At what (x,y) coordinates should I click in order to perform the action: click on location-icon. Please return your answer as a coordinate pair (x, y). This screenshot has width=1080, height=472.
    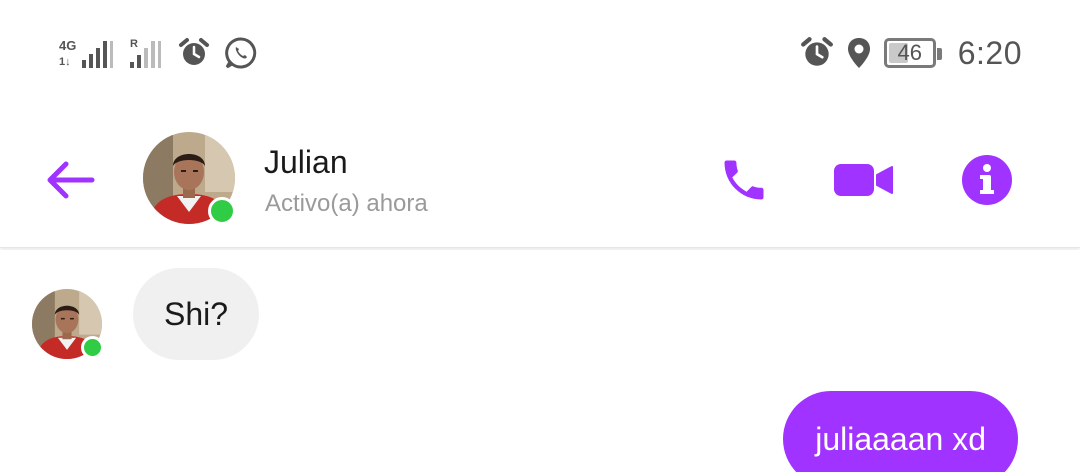
    Looking at the image, I should click on (859, 53).